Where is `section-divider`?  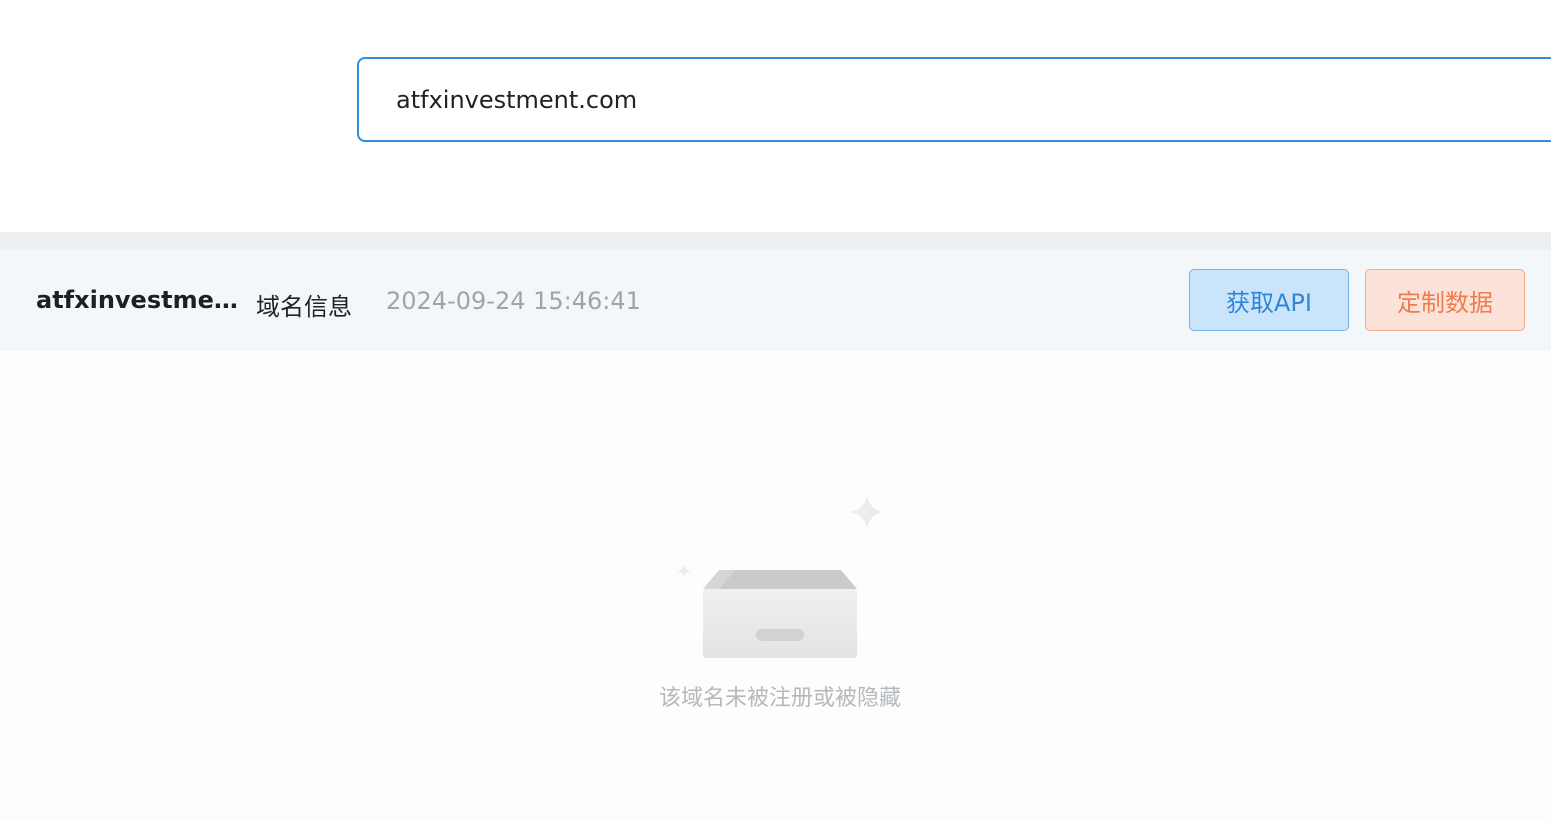 section-divider is located at coordinates (775, 241).